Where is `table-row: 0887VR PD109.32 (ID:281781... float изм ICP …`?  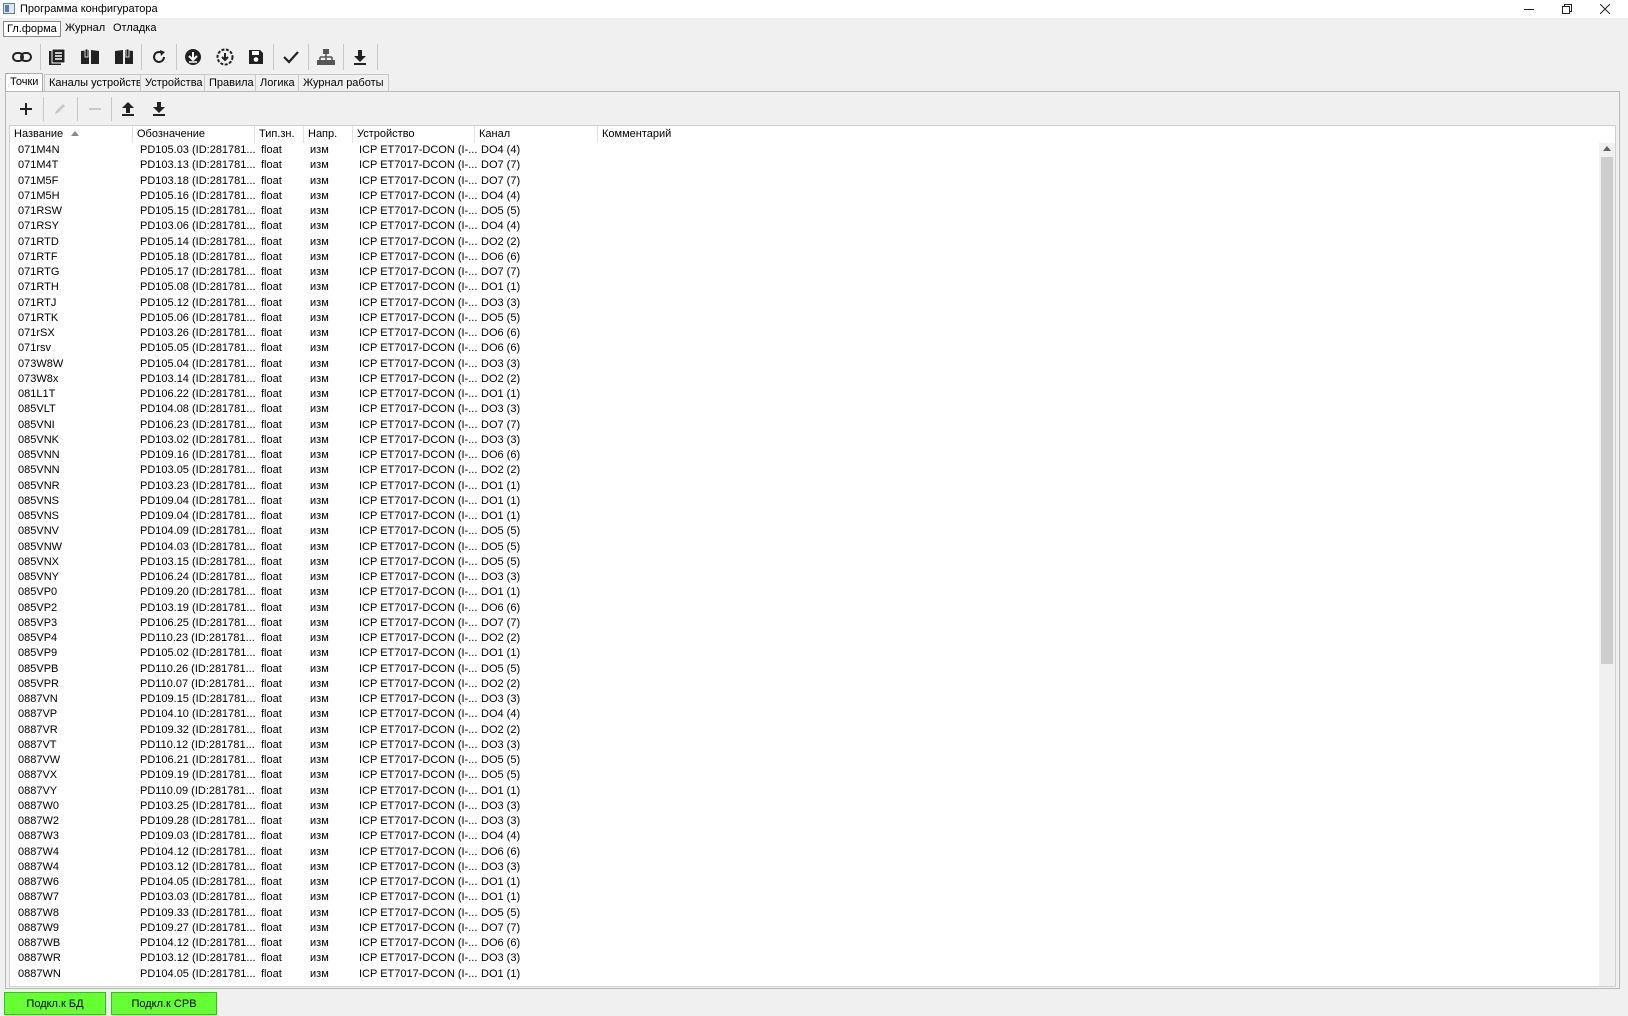 table-row: 0887VR PD109.32 (ID:281781... float изм ICP … is located at coordinates (804, 730).